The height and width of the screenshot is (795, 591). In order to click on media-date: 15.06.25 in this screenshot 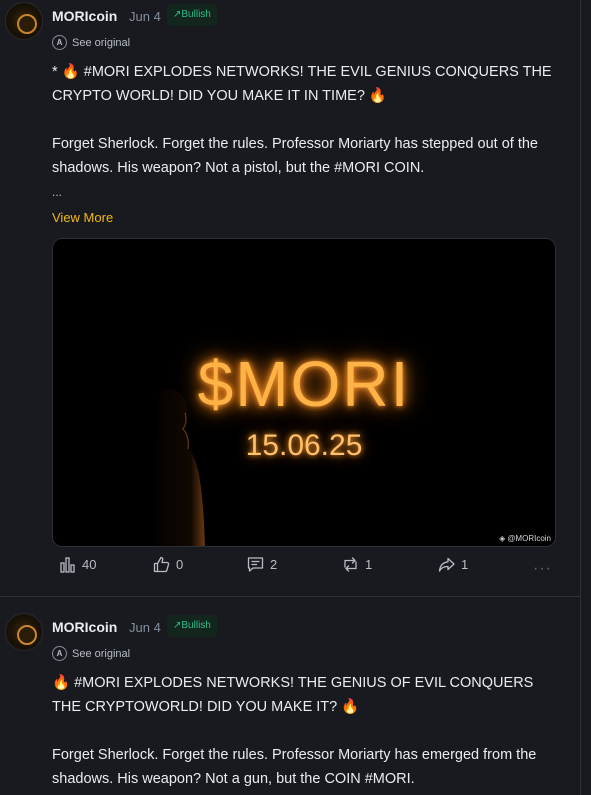, I will do `click(304, 445)`.